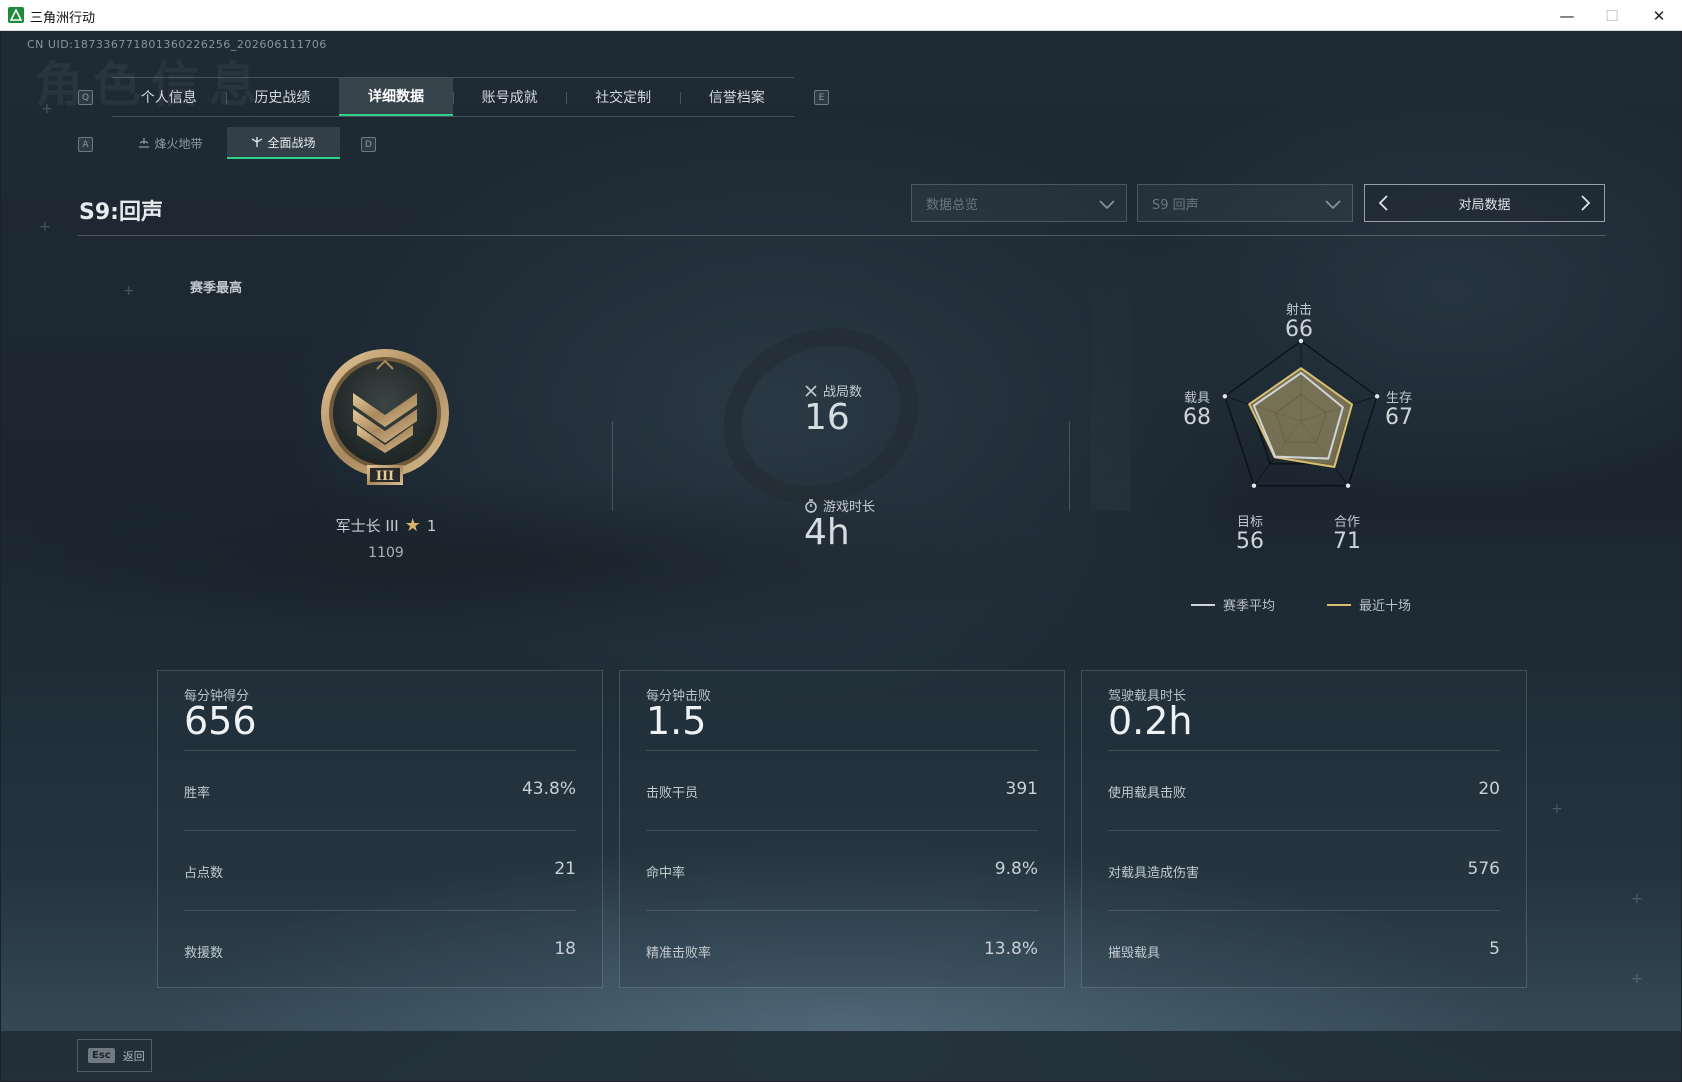  Describe the element at coordinates (827, 532) in the screenshot. I see `playtime-value: 4h` at that location.